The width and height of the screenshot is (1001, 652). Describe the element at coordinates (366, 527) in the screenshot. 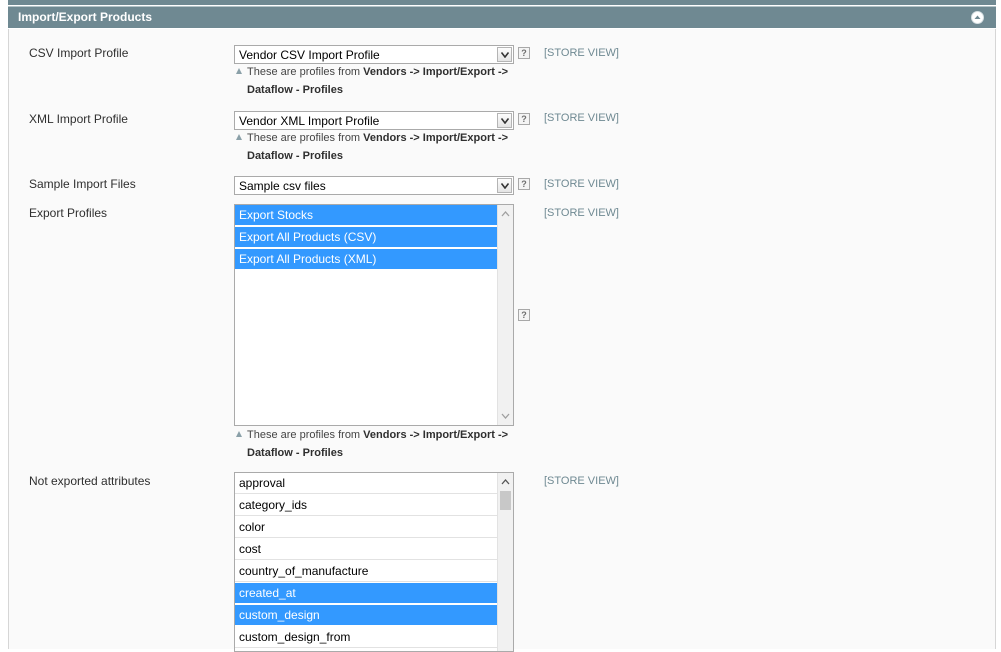

I see `list-item: color` at that location.